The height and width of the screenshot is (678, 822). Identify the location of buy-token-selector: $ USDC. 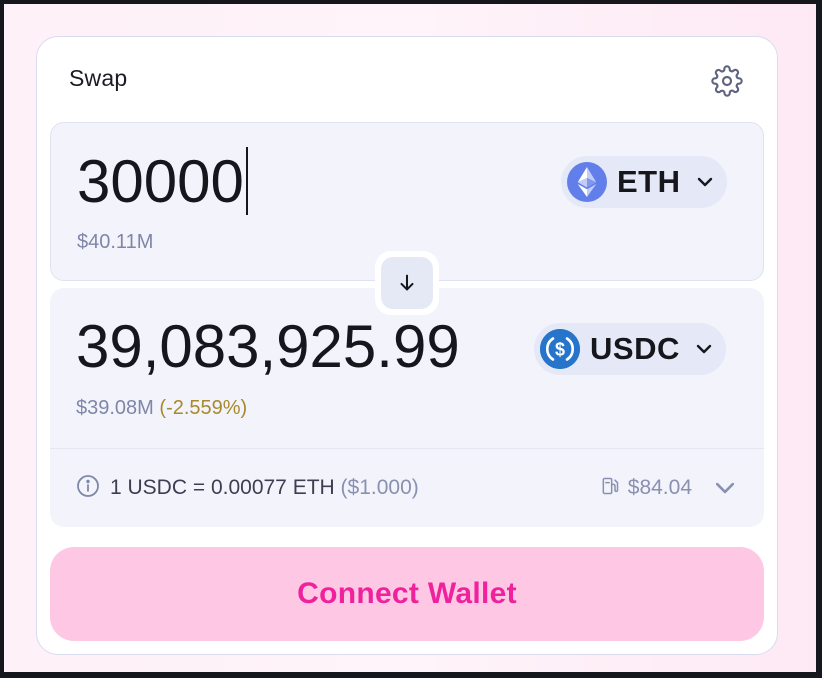
(630, 349).